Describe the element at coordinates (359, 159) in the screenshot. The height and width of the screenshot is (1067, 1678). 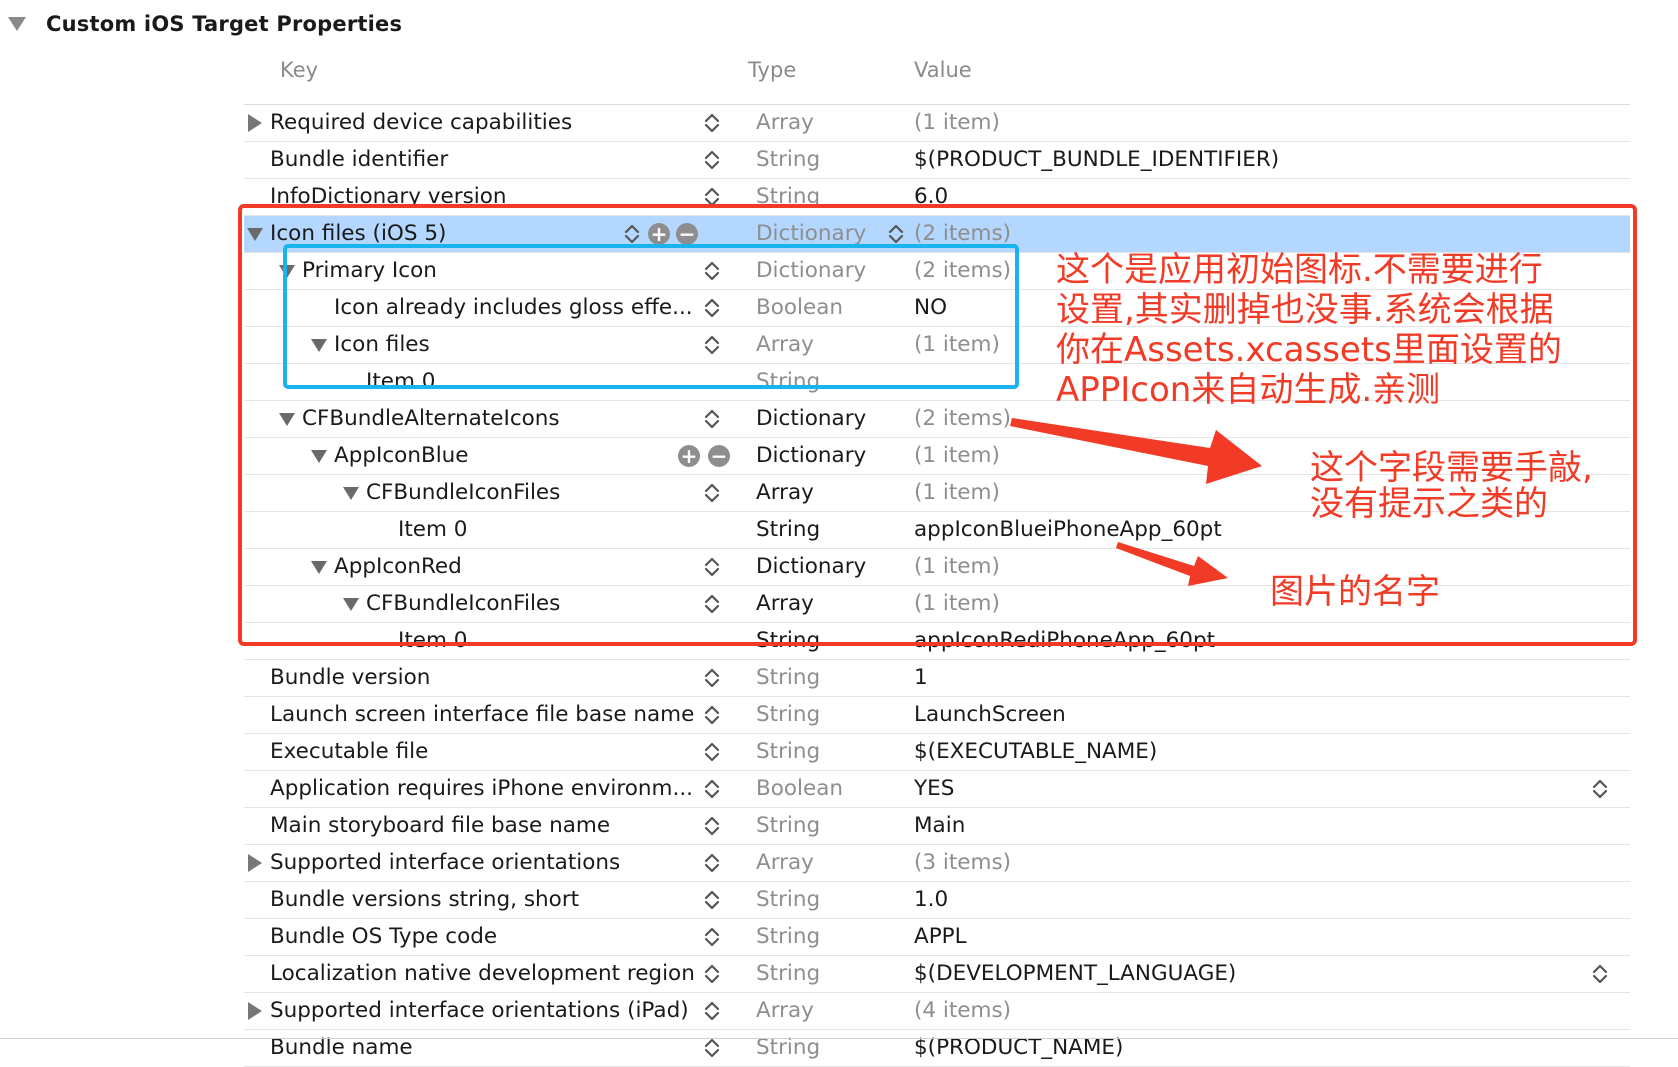
I see `key-label: Bundle identifier` at that location.